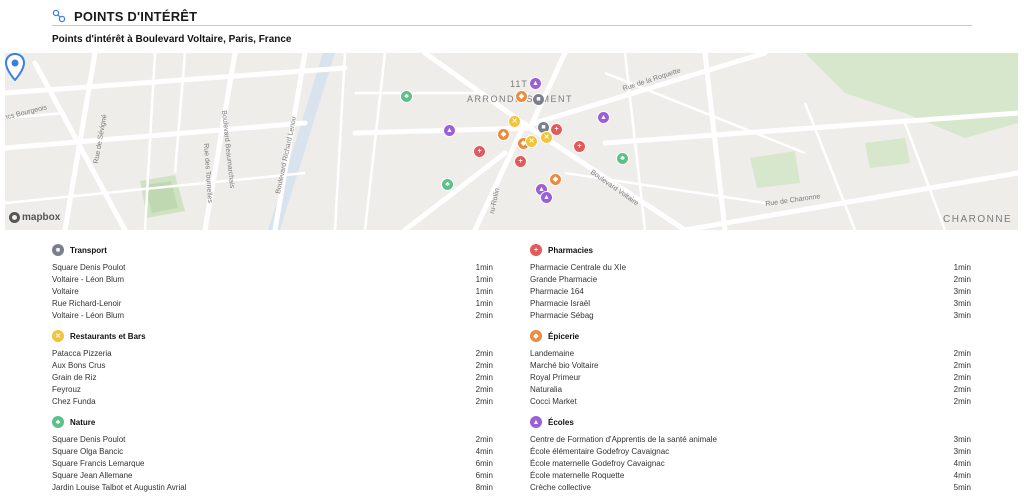 The image size is (1024, 499). What do you see at coordinates (14, 217) in the screenshot?
I see `mapbox-logo-icon` at bounding box center [14, 217].